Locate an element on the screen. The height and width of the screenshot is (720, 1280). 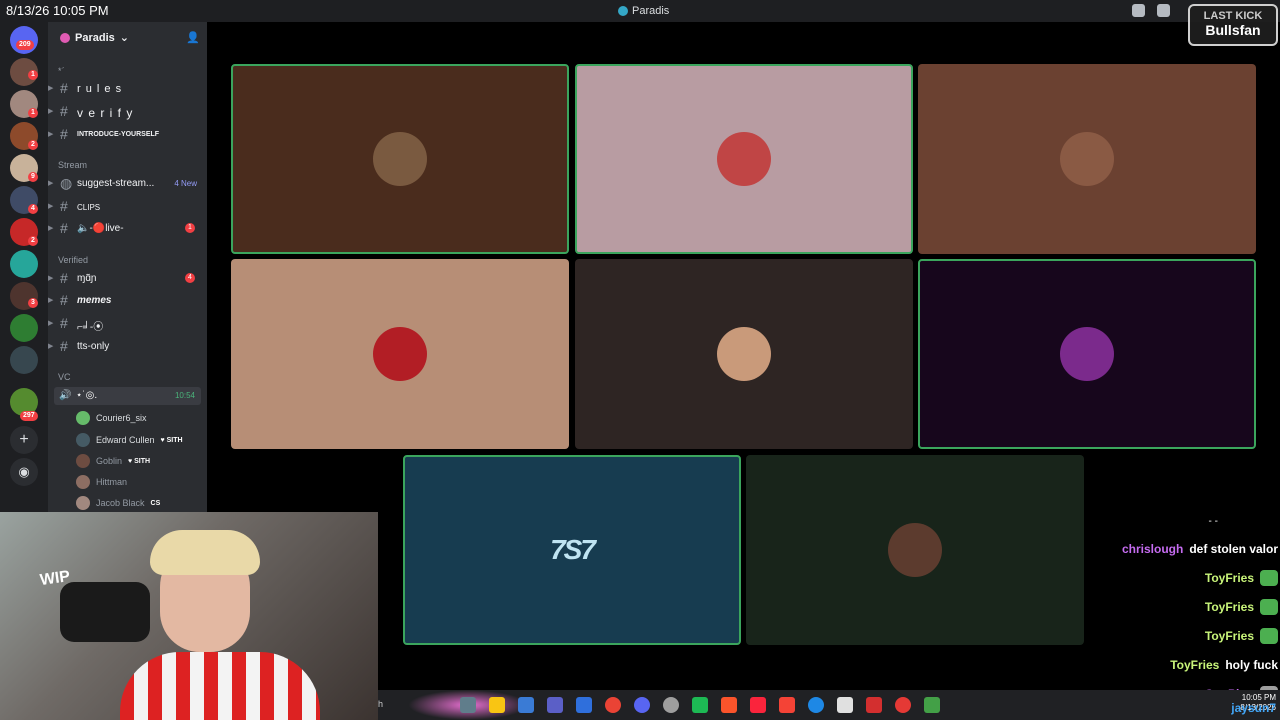
chat-dots: - - is located at coordinates (1213, 521).